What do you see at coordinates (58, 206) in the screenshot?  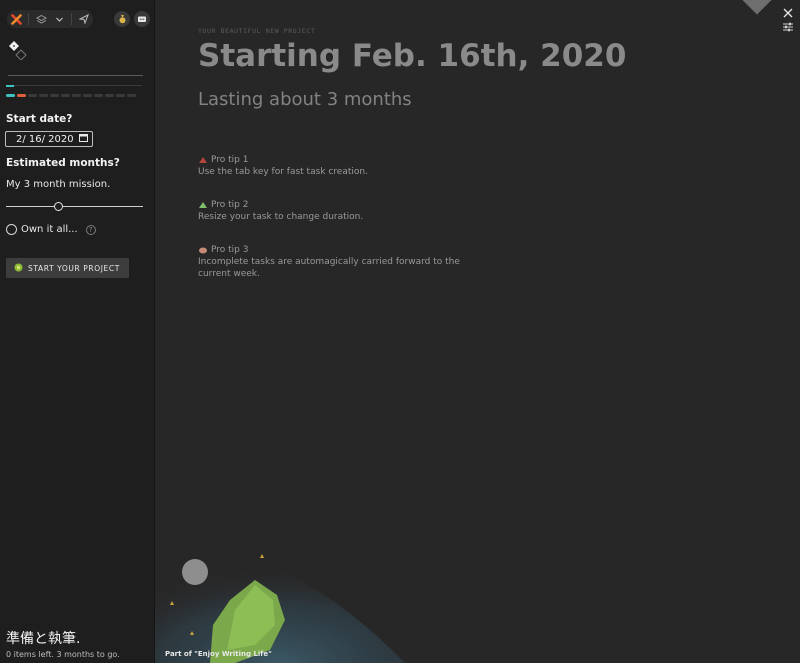 I see `months-slider-thumb` at bounding box center [58, 206].